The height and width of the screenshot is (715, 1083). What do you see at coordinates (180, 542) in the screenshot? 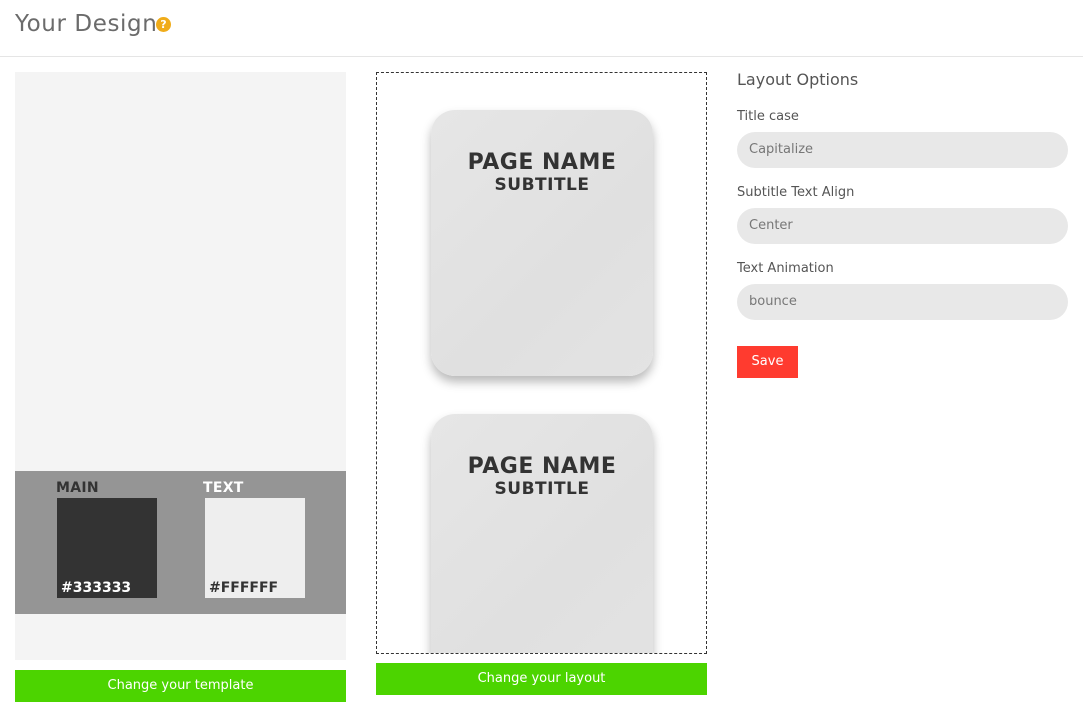
I see `color-palette: MAIN #333333 TEXT #FFFFFF` at bounding box center [180, 542].